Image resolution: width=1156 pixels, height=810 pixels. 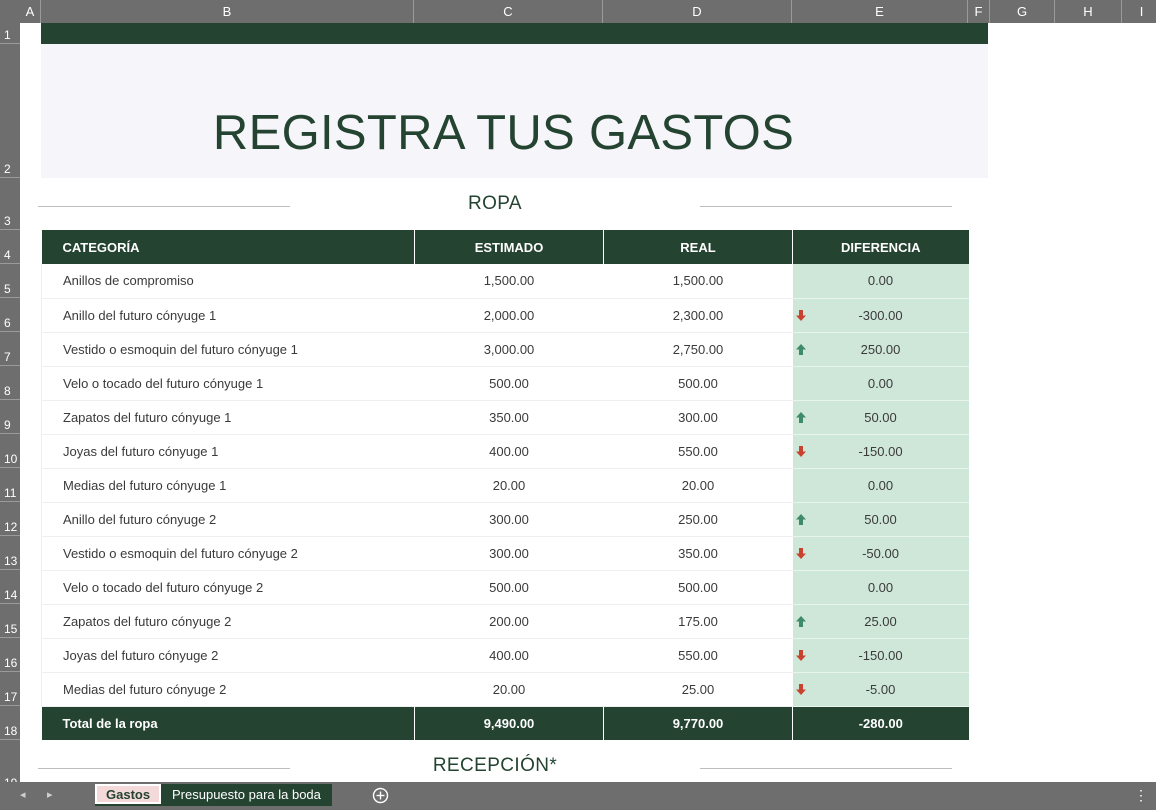 I want to click on cell-categoria: Vestido o esmoquin del futuro cónyuge 1, so click(x=228, y=349).